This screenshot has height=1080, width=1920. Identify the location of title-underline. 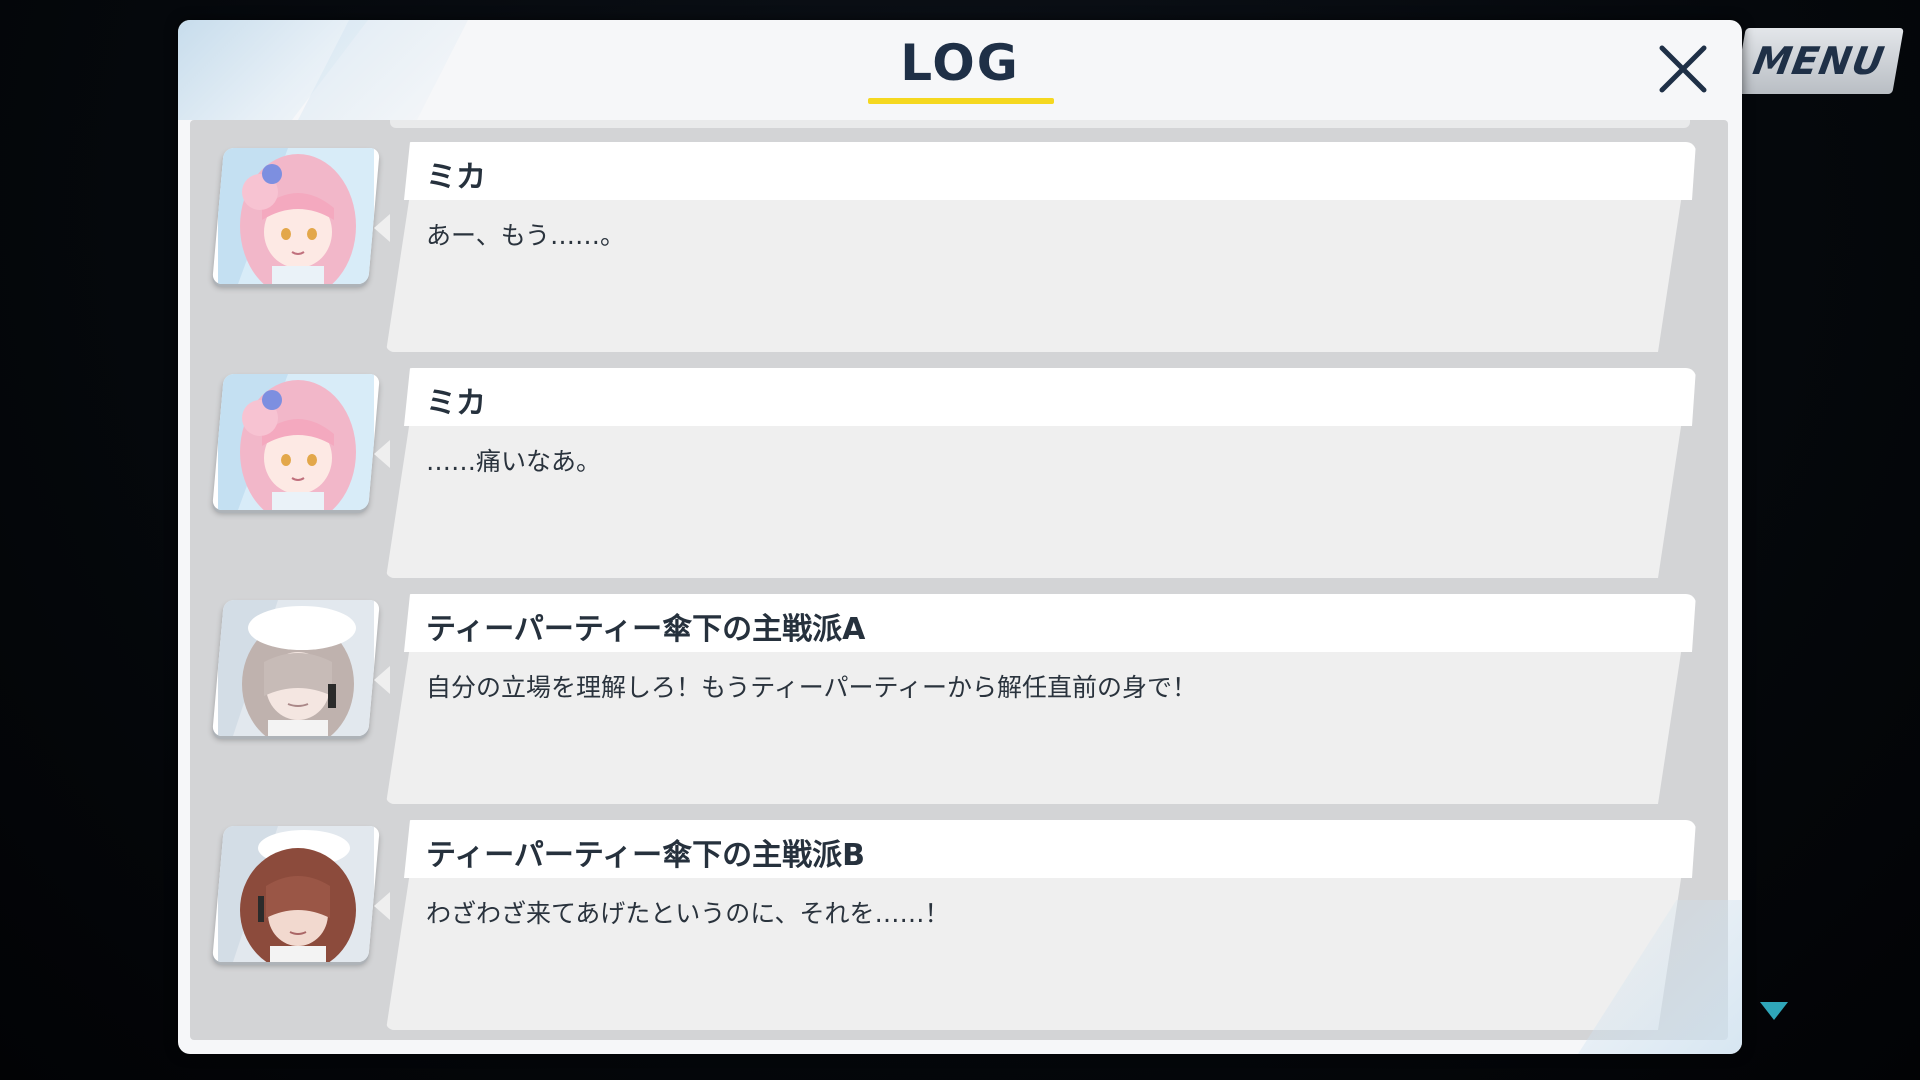
(961, 101).